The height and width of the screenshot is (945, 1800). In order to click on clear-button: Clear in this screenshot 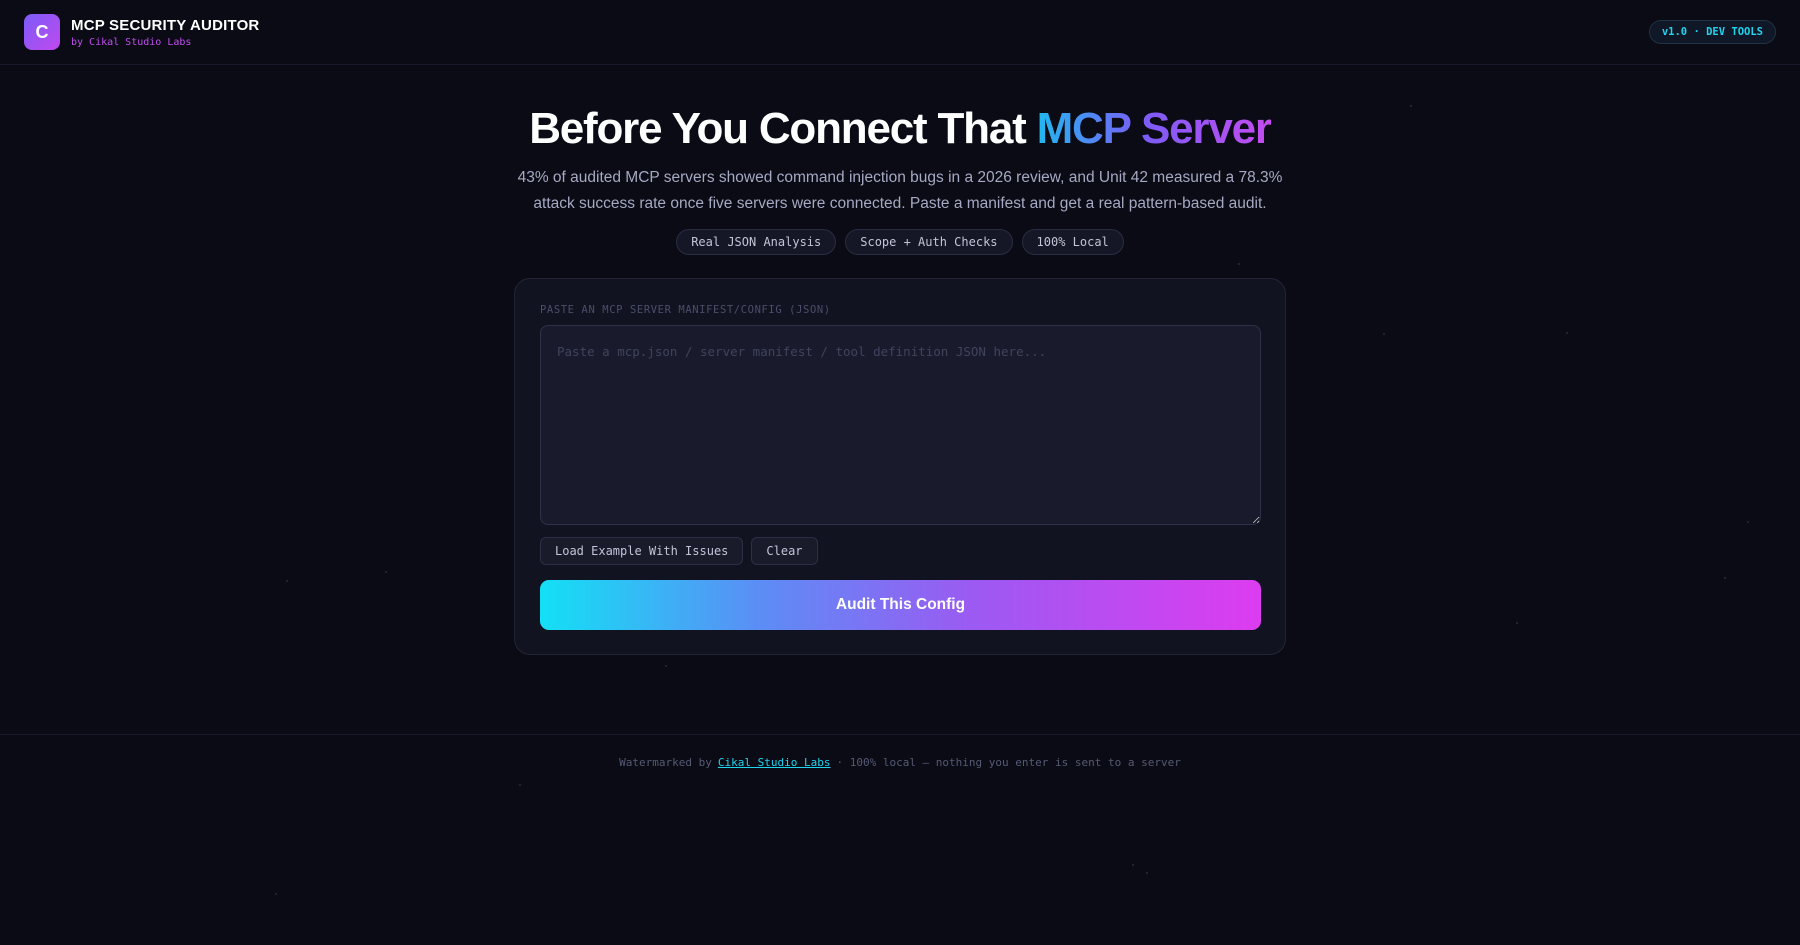, I will do `click(784, 551)`.